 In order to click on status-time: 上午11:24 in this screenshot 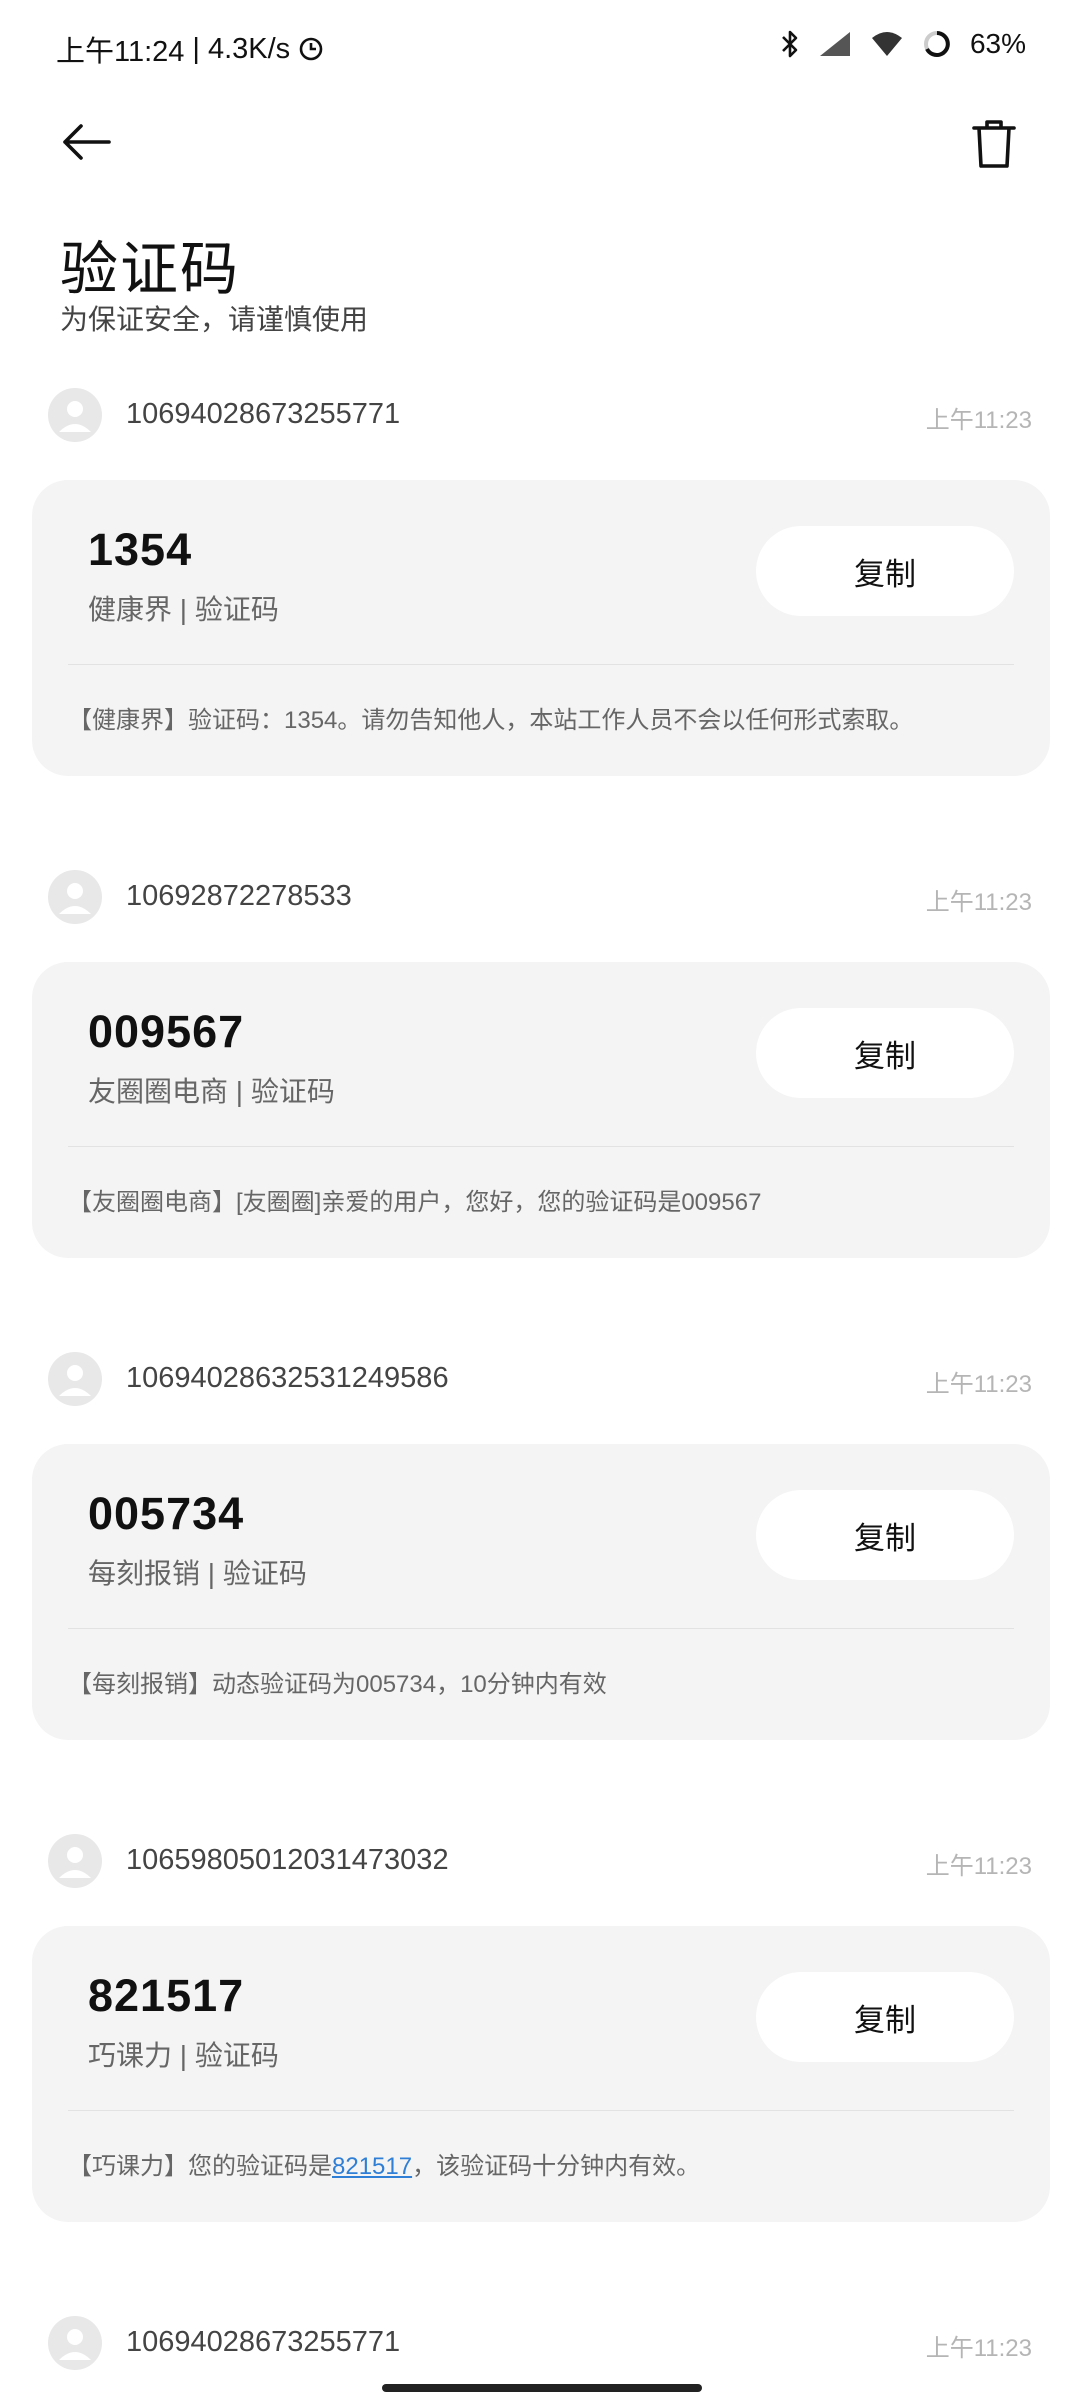, I will do `click(120, 52)`.